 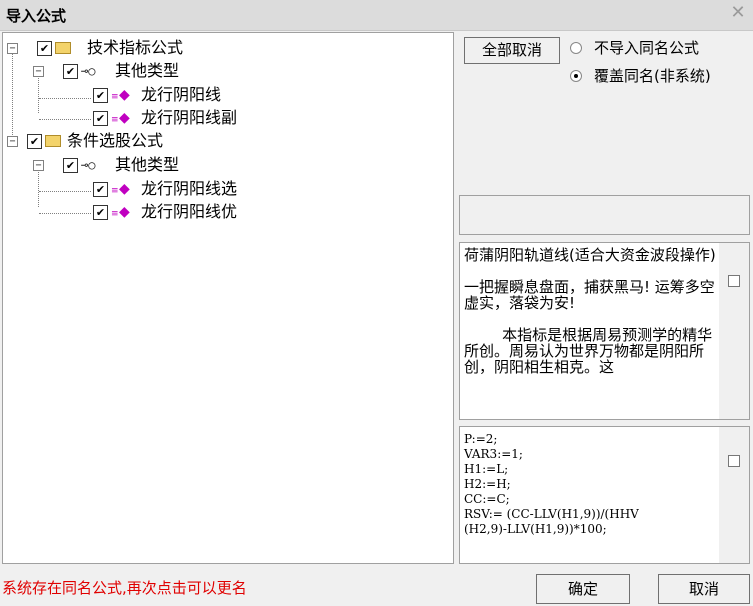 I want to click on tree-node-label: 技术指标公式, so click(x=135, y=47).